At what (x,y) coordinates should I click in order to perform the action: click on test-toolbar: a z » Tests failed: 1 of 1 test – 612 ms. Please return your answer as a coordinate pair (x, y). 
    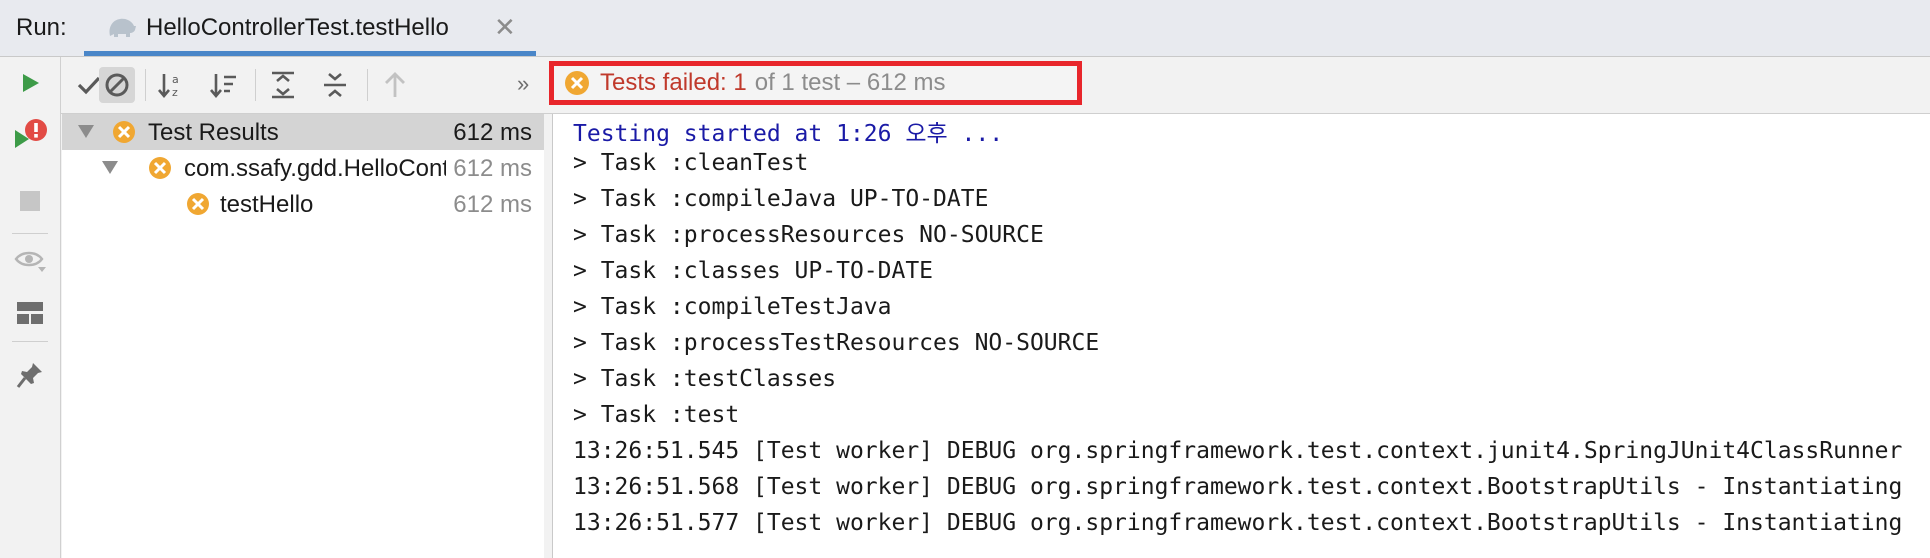
    Looking at the image, I should click on (995, 85).